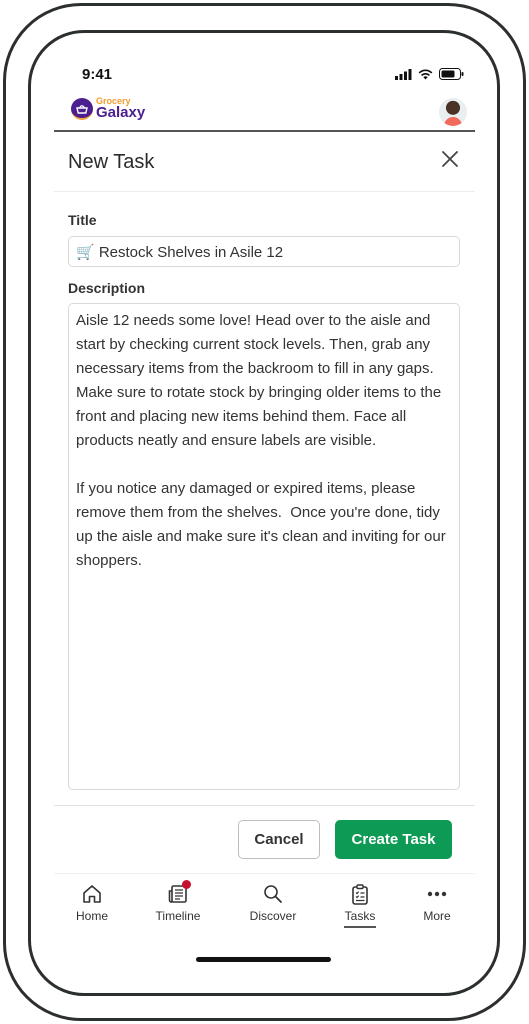  What do you see at coordinates (263, 959) in the screenshot?
I see `home-indicator` at bounding box center [263, 959].